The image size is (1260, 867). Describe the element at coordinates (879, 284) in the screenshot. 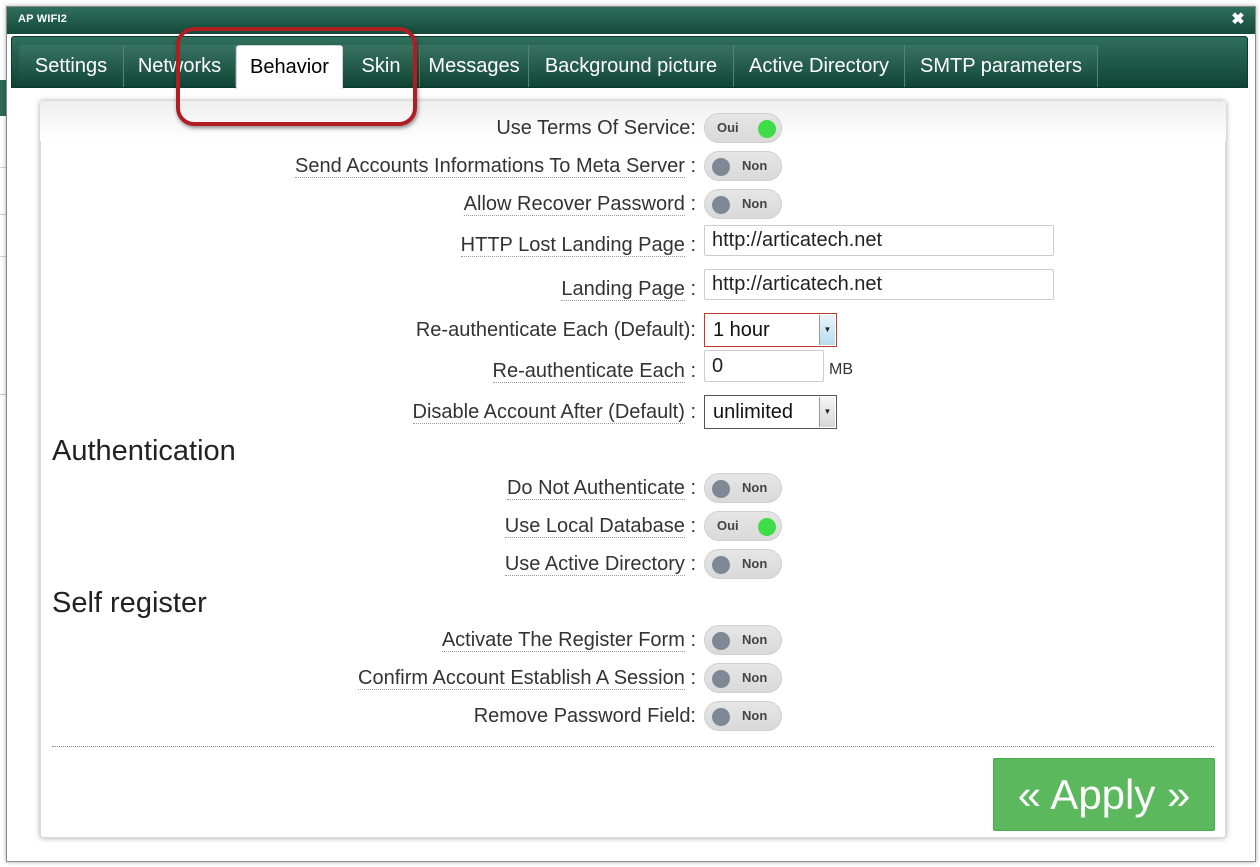

I see `landing-page-input` at that location.